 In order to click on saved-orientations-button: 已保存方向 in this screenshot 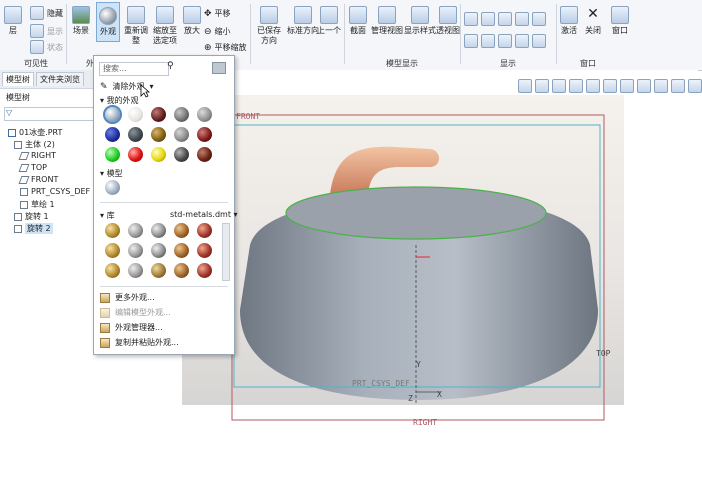, I will do `click(269, 26)`.